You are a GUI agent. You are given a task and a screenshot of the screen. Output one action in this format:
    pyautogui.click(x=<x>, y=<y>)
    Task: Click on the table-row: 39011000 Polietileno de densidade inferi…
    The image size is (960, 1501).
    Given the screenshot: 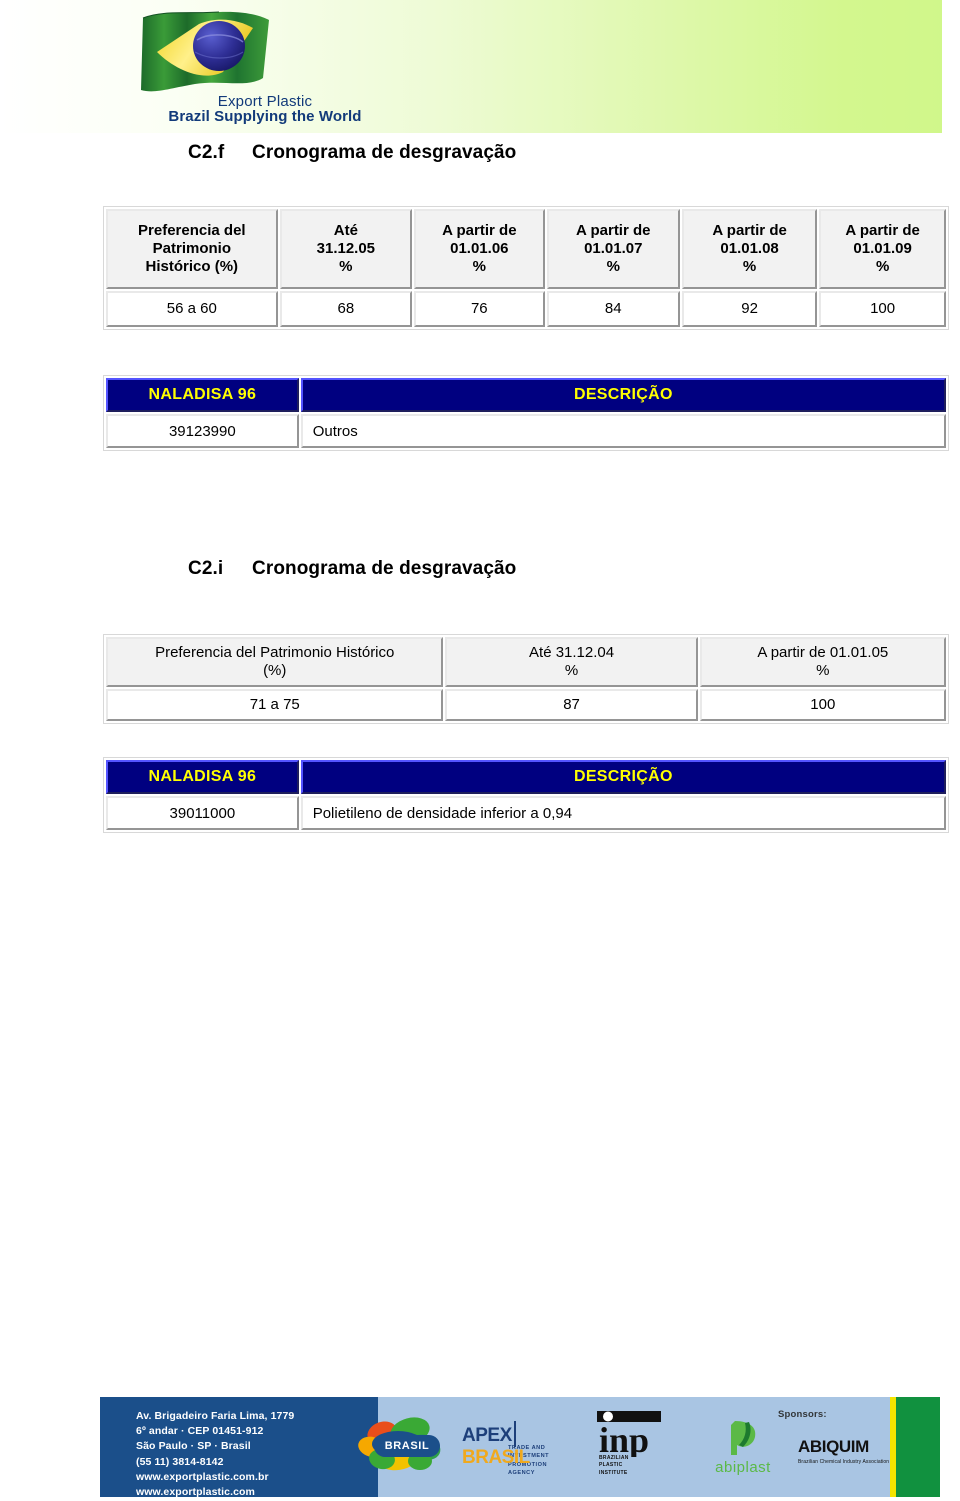 What is the action you would take?
    pyautogui.click(x=526, y=813)
    